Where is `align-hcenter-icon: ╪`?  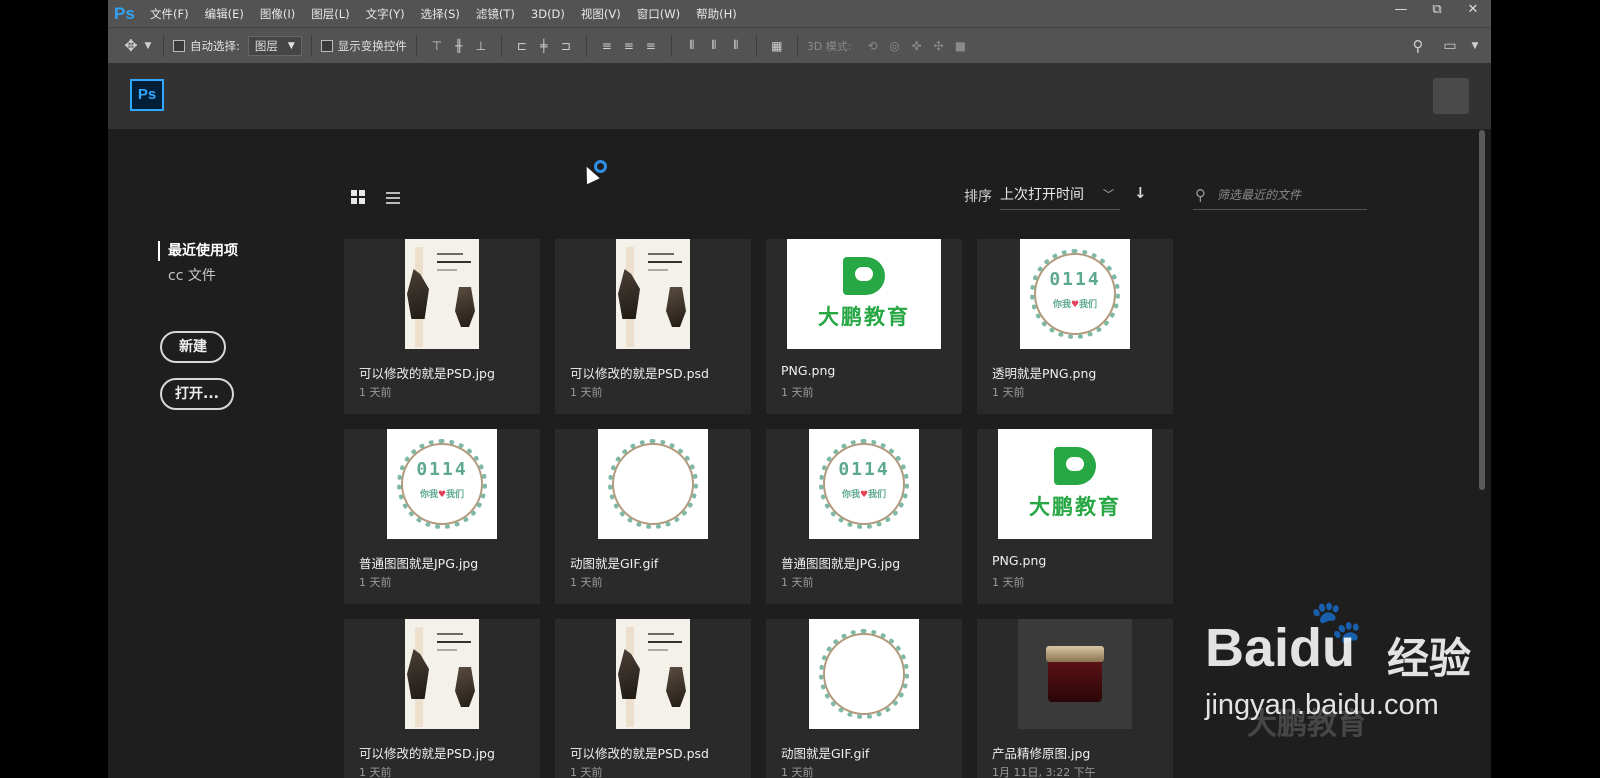
align-hcenter-icon: ╪ is located at coordinates (544, 46).